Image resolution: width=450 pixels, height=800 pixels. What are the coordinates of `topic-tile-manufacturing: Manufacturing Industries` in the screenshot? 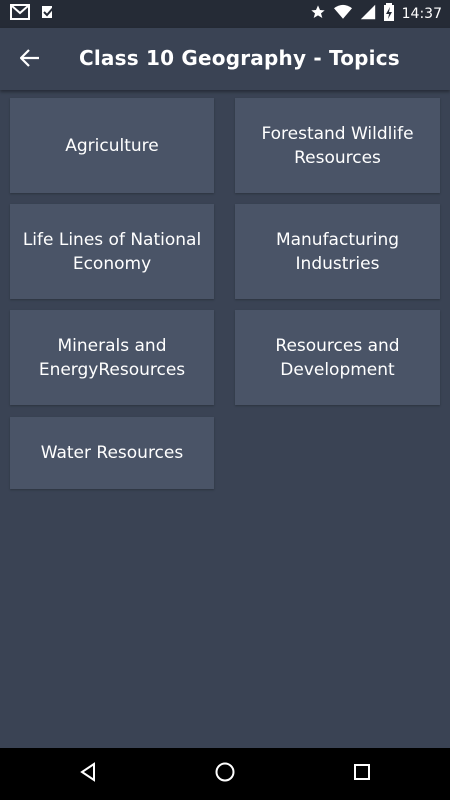 It's located at (337, 251).